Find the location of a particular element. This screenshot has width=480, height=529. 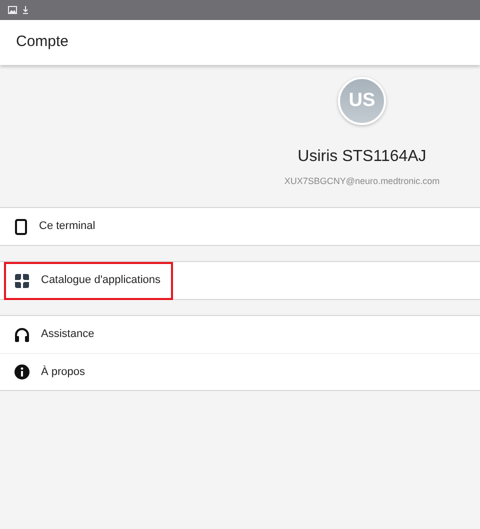

menu-item: Catalogue d'applications is located at coordinates (240, 280).